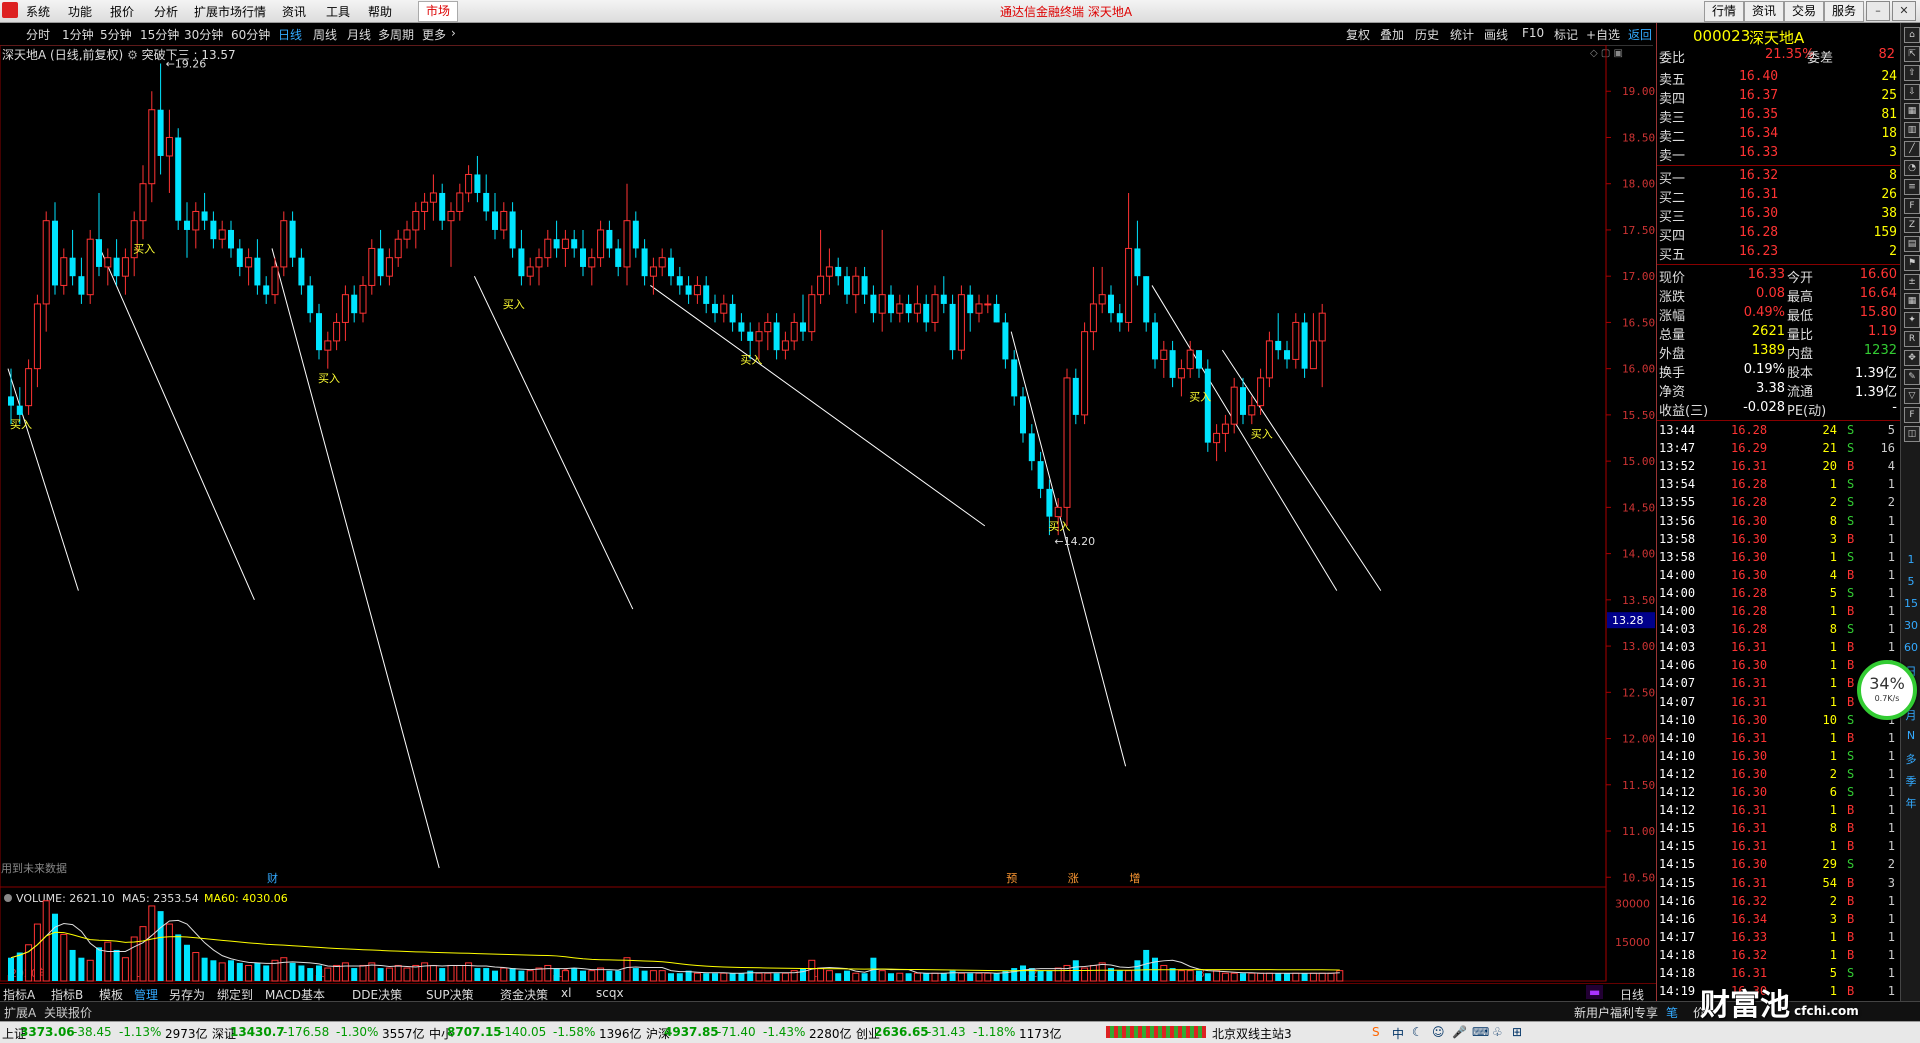 Image resolution: width=1920 pixels, height=1043 pixels. Describe the element at coordinates (1459, 1032) in the screenshot. I see `mic-icon: 🎤` at that location.